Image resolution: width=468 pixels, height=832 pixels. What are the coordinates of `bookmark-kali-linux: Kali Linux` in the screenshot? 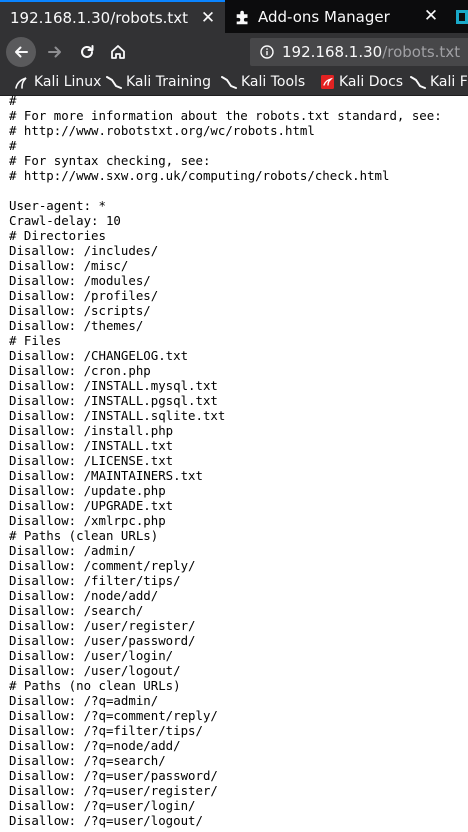 It's located at (57, 82).